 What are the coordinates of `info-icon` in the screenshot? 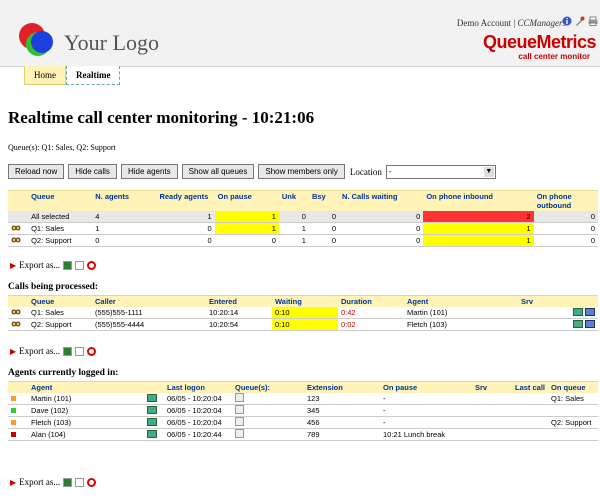 It's located at (567, 21).